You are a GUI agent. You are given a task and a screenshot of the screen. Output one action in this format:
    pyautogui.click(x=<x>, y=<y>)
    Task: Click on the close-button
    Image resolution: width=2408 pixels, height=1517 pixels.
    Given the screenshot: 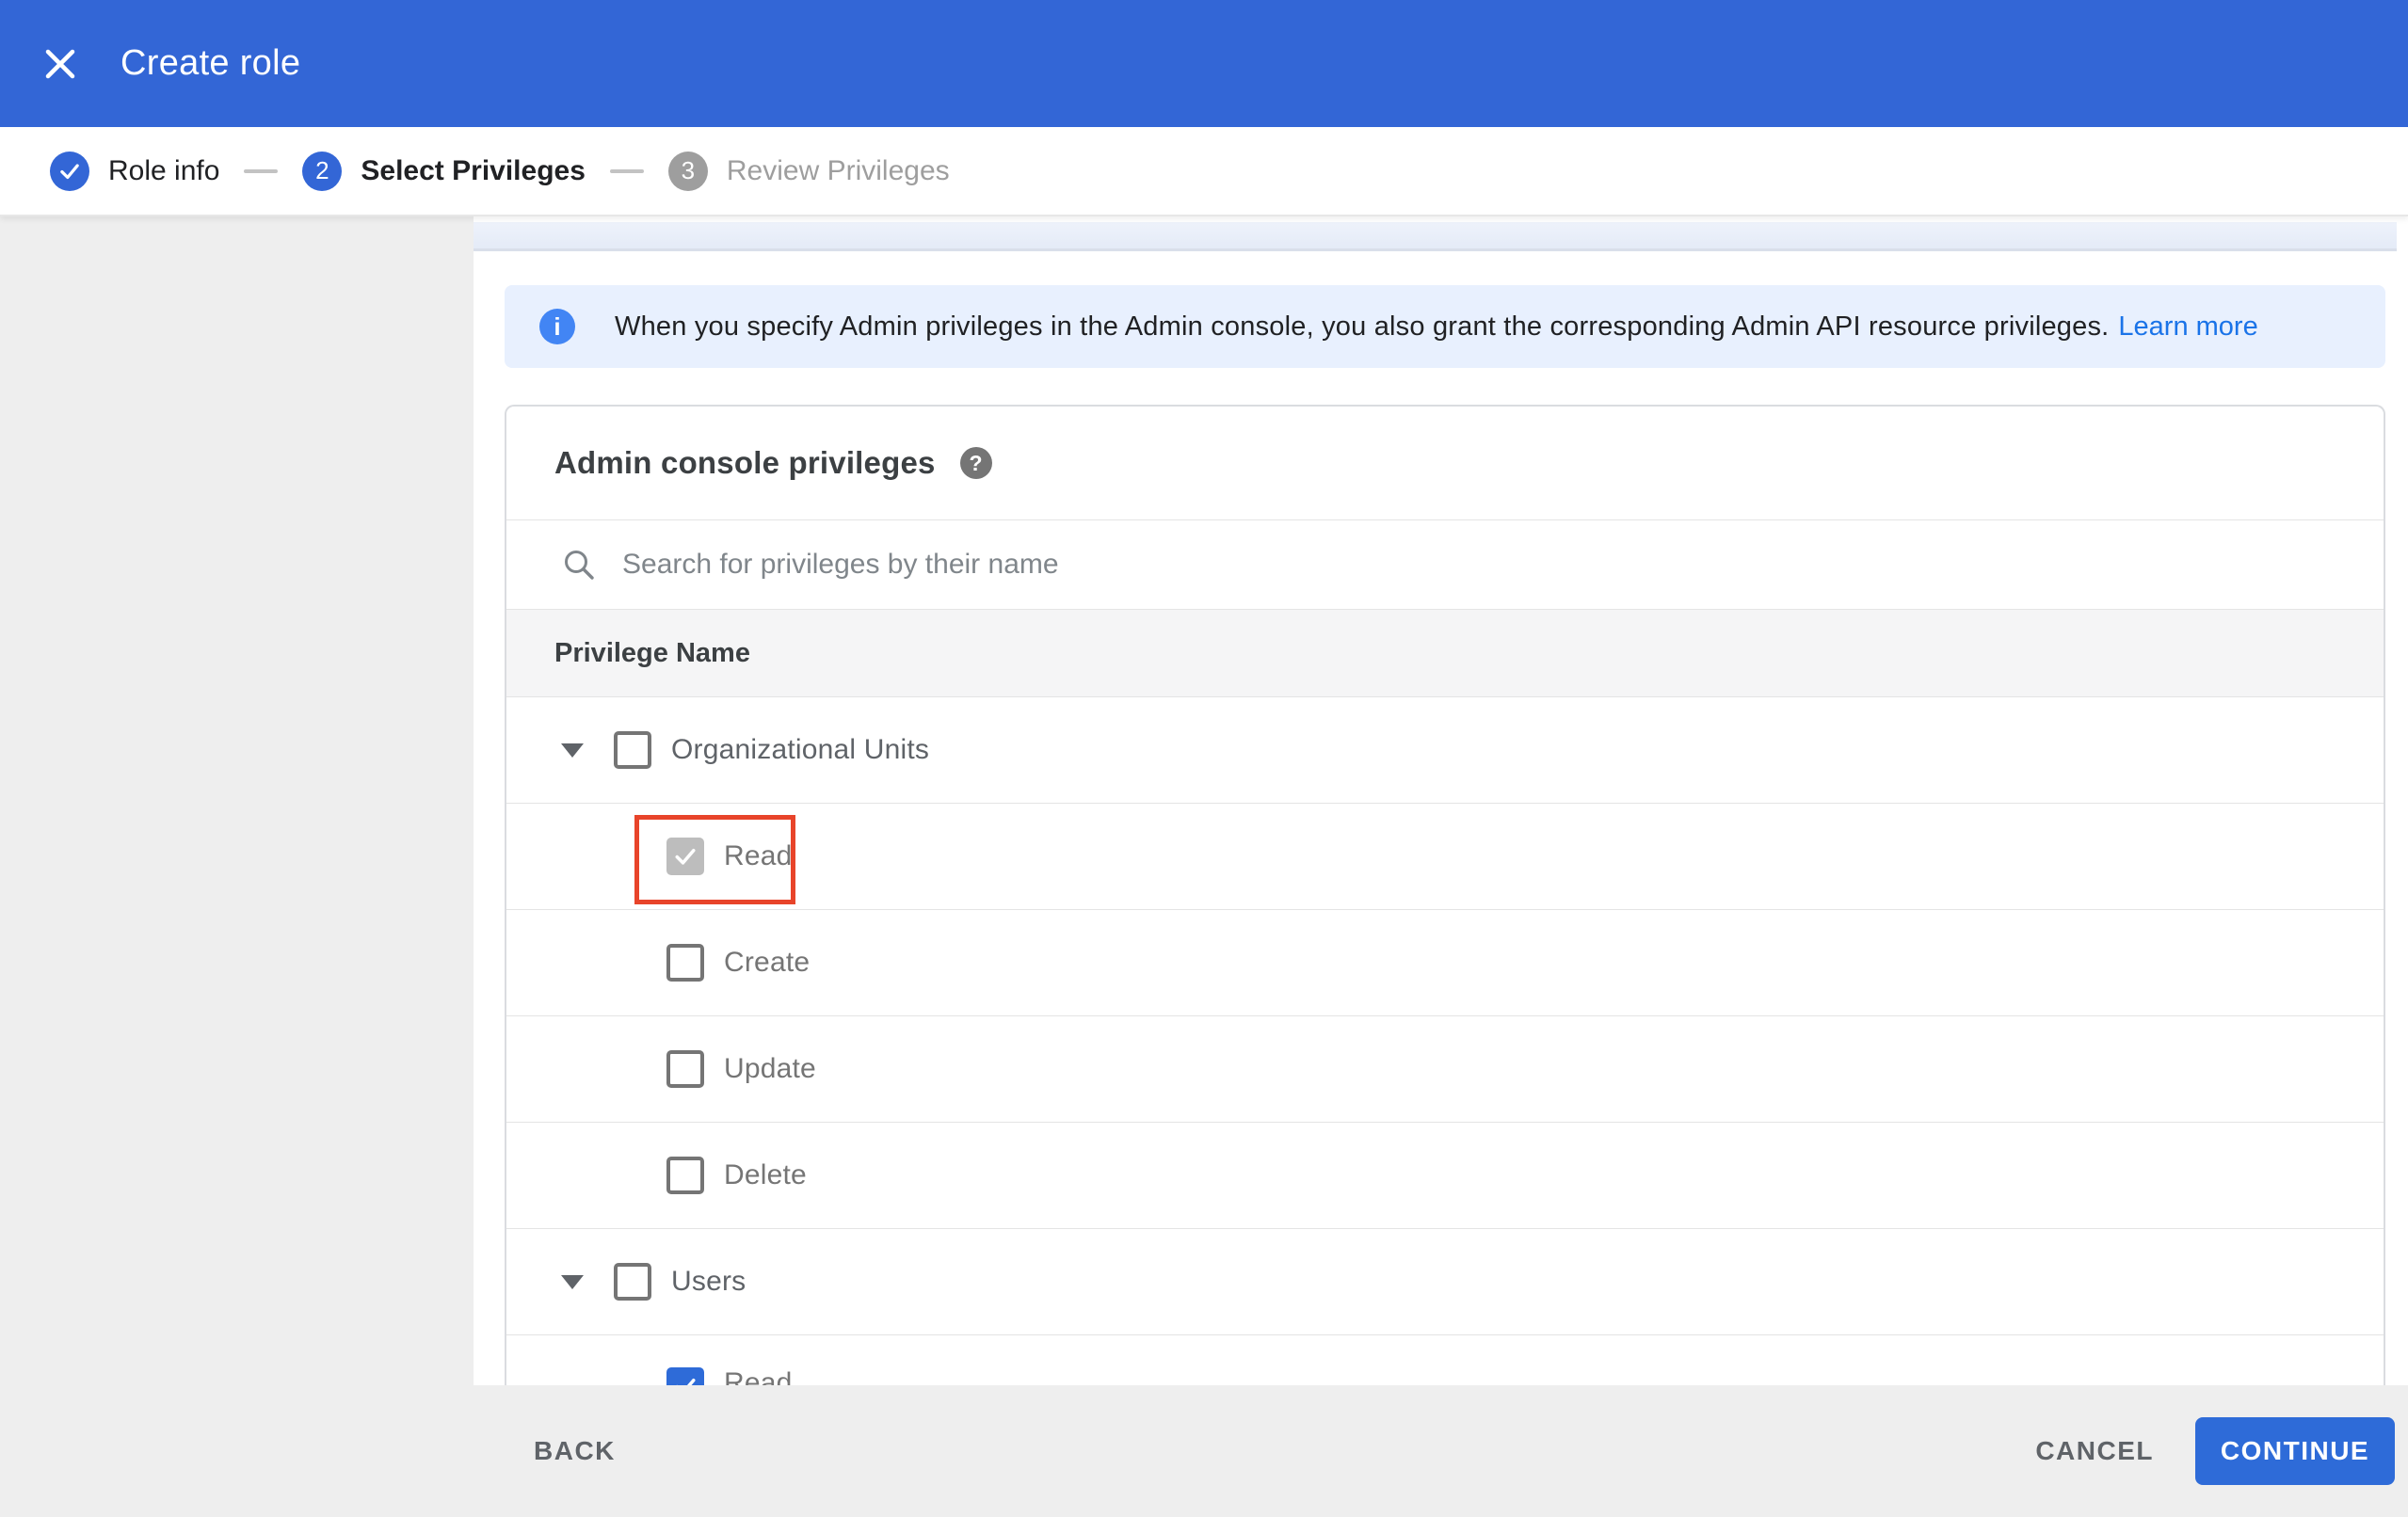 What is the action you would take?
    pyautogui.click(x=60, y=64)
    